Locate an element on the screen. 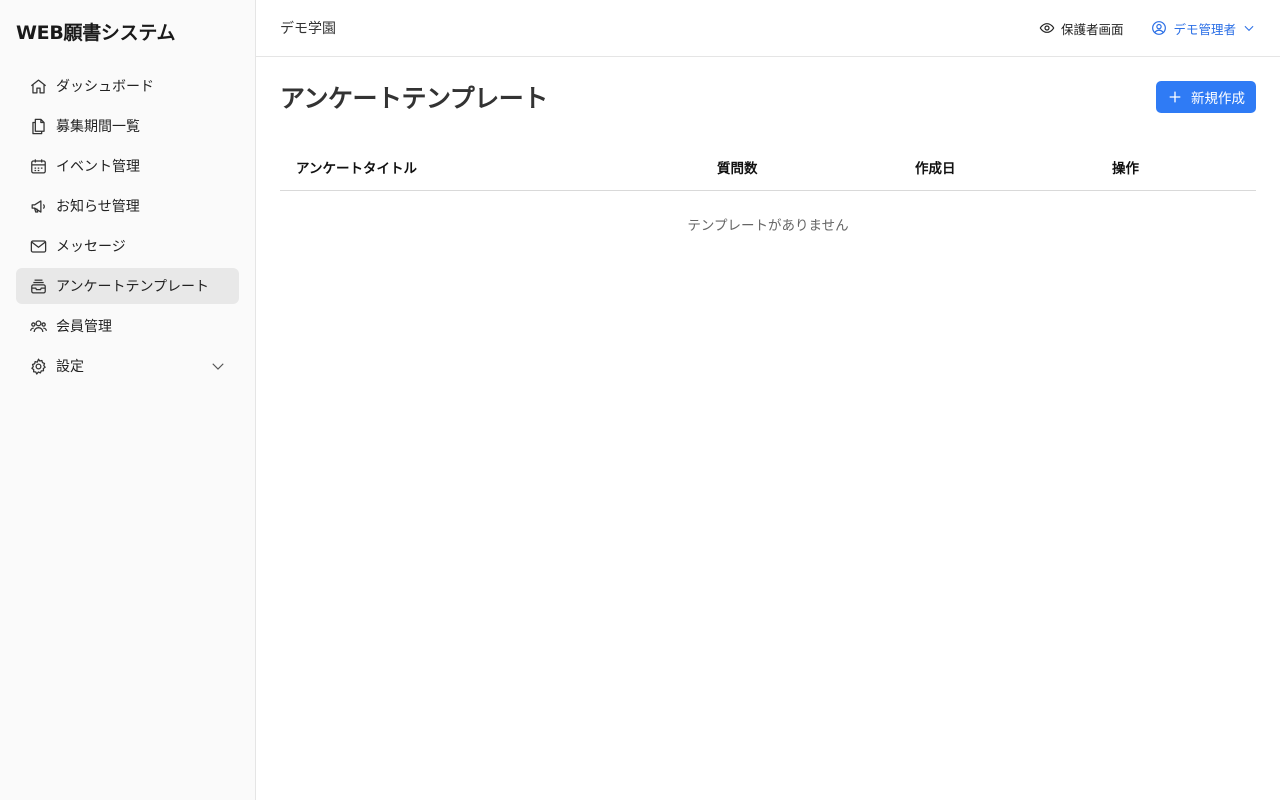 The image size is (1280, 800). table-body: テンプレートがありません is located at coordinates (768, 224).